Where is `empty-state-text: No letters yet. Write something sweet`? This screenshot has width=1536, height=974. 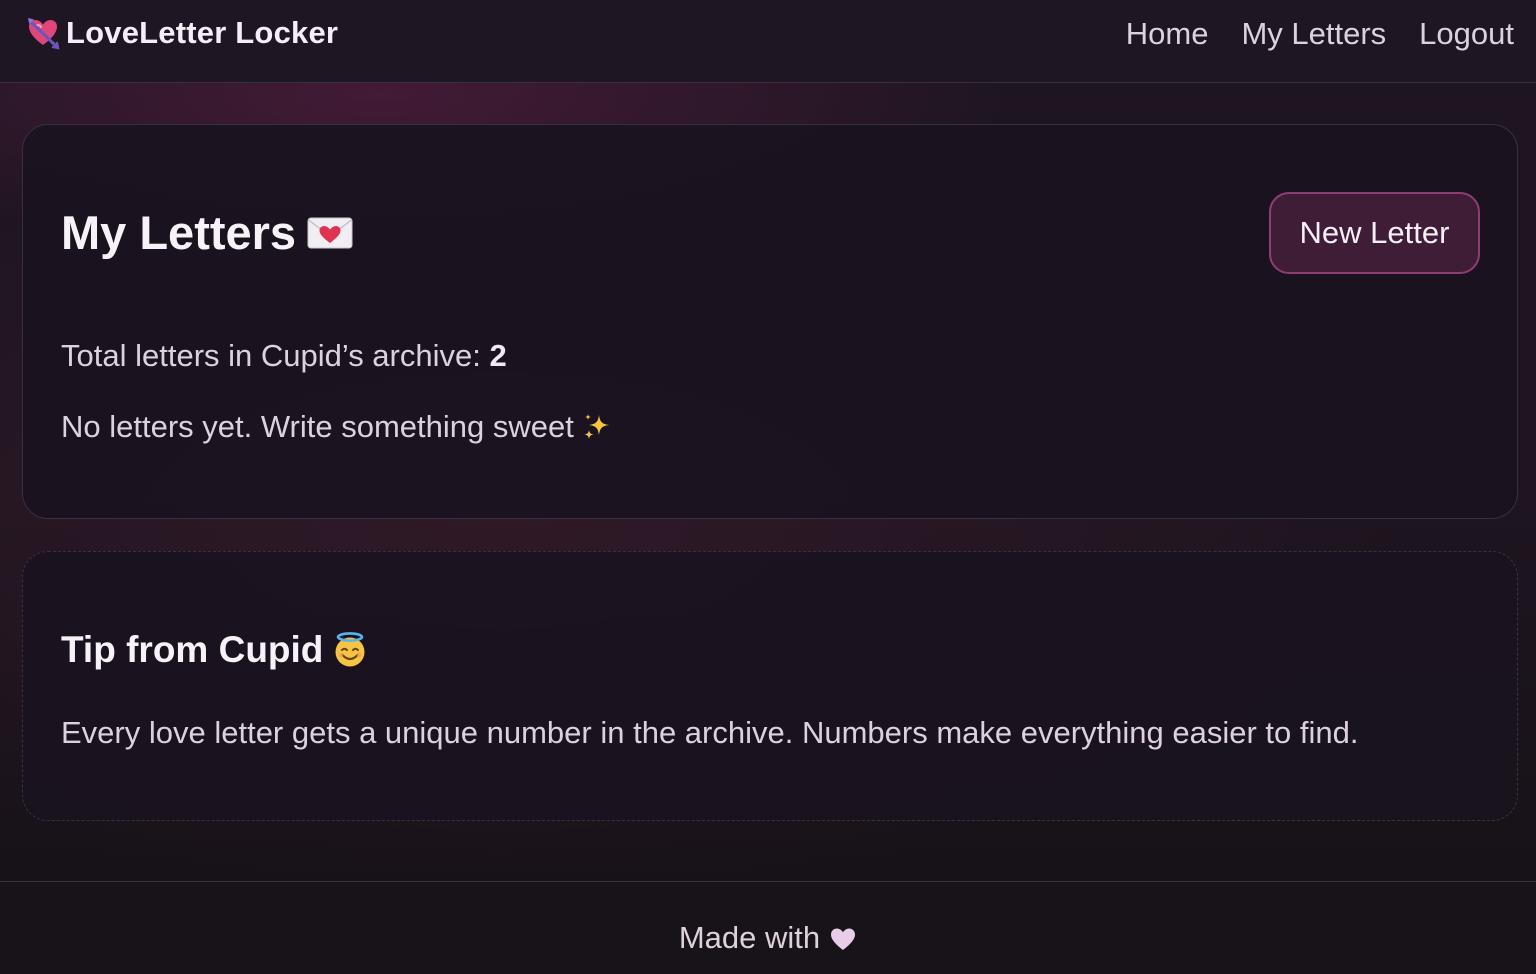
empty-state-text: No letters yet. Write something sweet is located at coordinates (317, 426).